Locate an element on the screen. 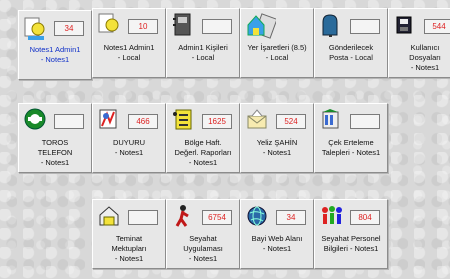 This screenshot has height=279, width=450. workspace-tile-kullanici-dosyalari: 544 Kullanıcı Dosyaları - Notes1 is located at coordinates (419, 43).